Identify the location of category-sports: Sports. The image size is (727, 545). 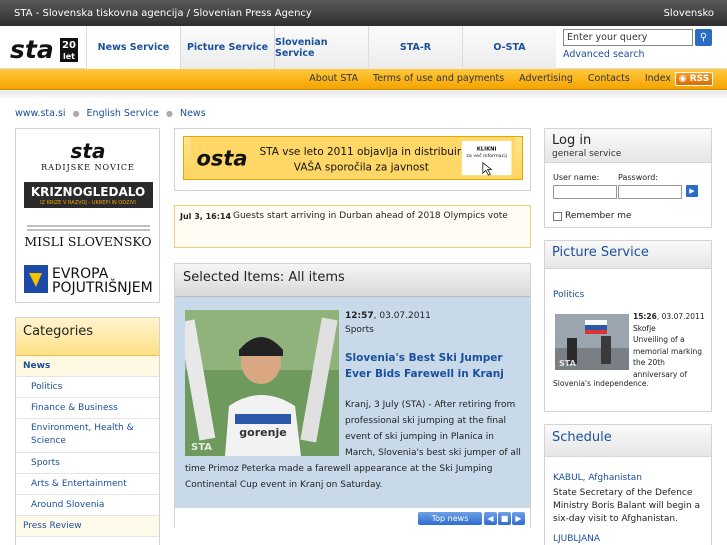
(87, 463).